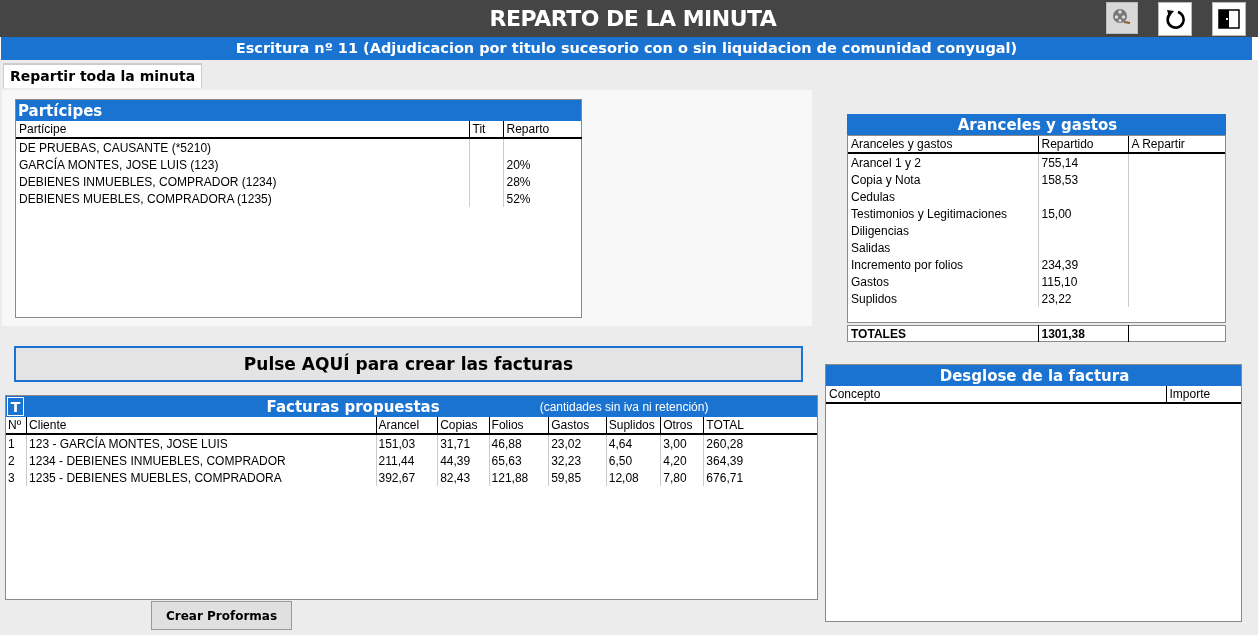 This screenshot has width=1258, height=635. I want to click on total-cell: TOTALES, so click(942, 333).